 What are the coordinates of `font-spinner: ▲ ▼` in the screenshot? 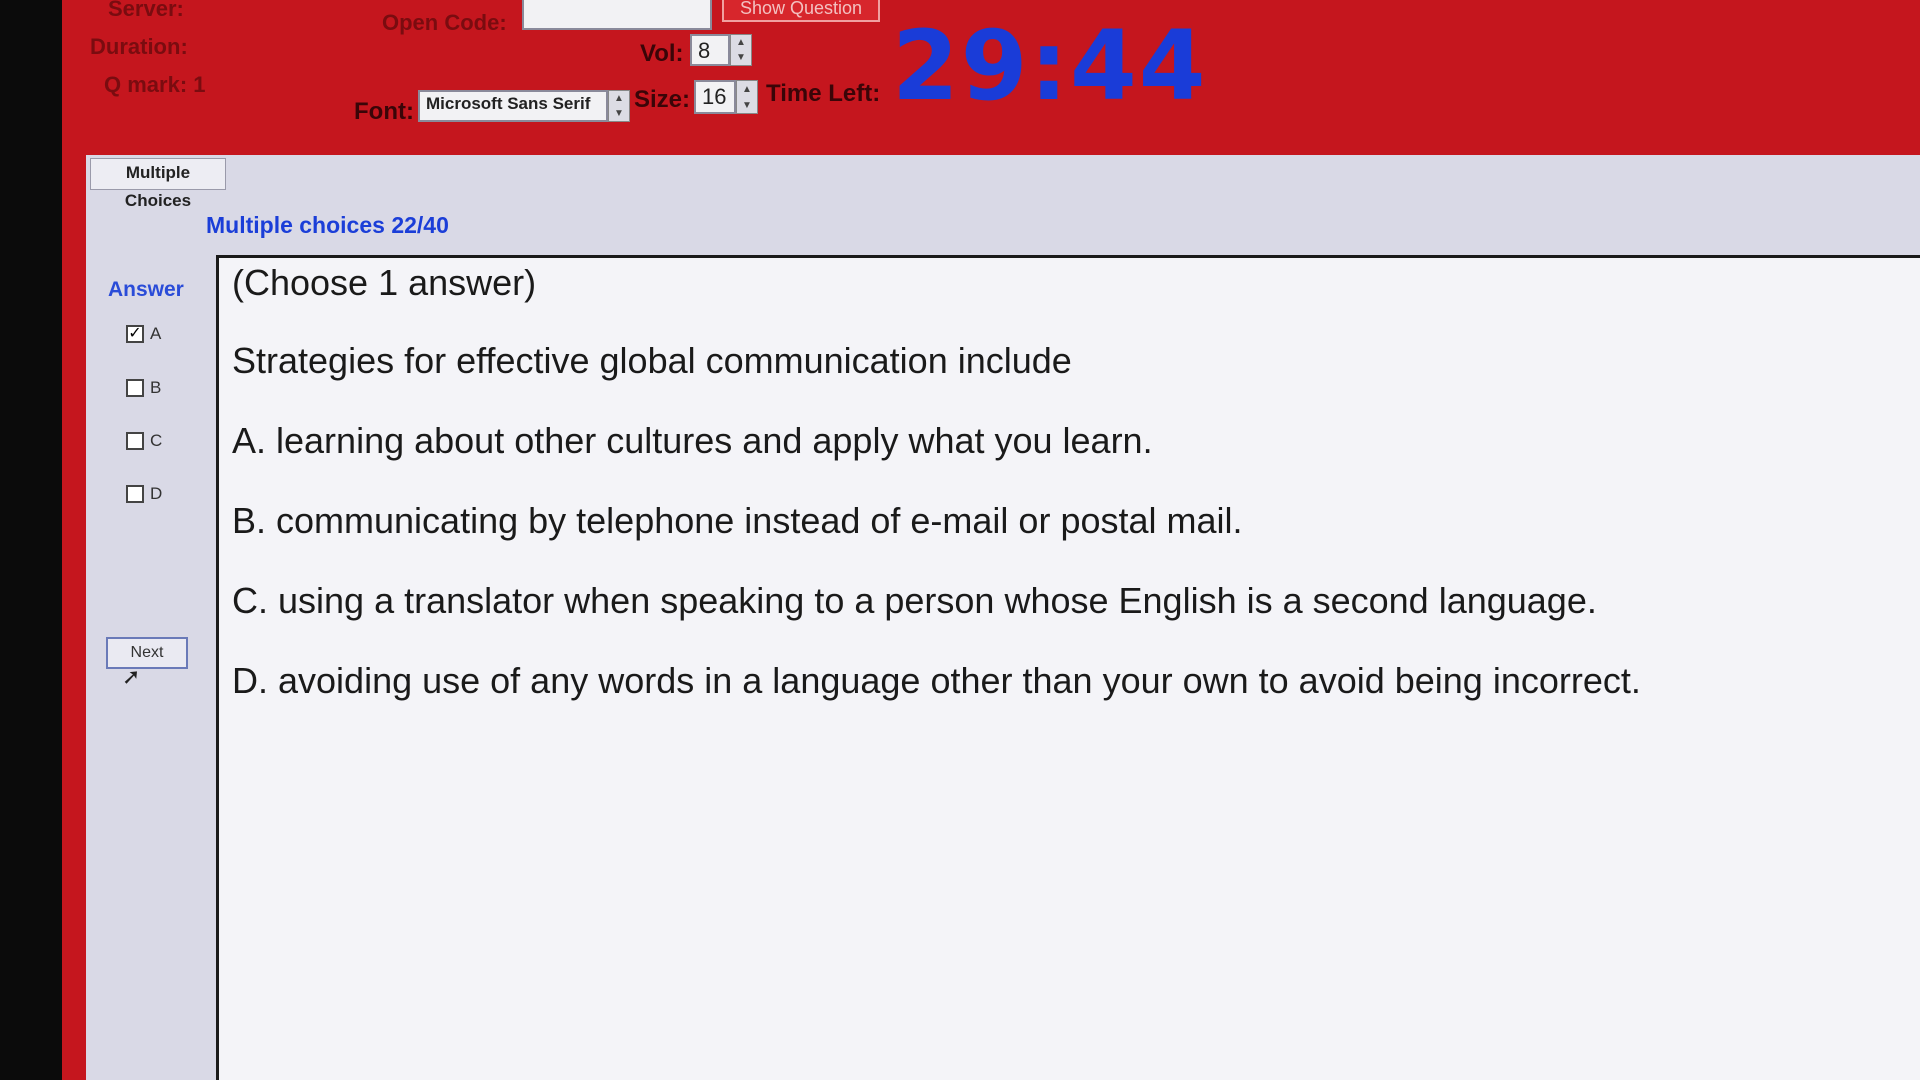 It's located at (619, 106).